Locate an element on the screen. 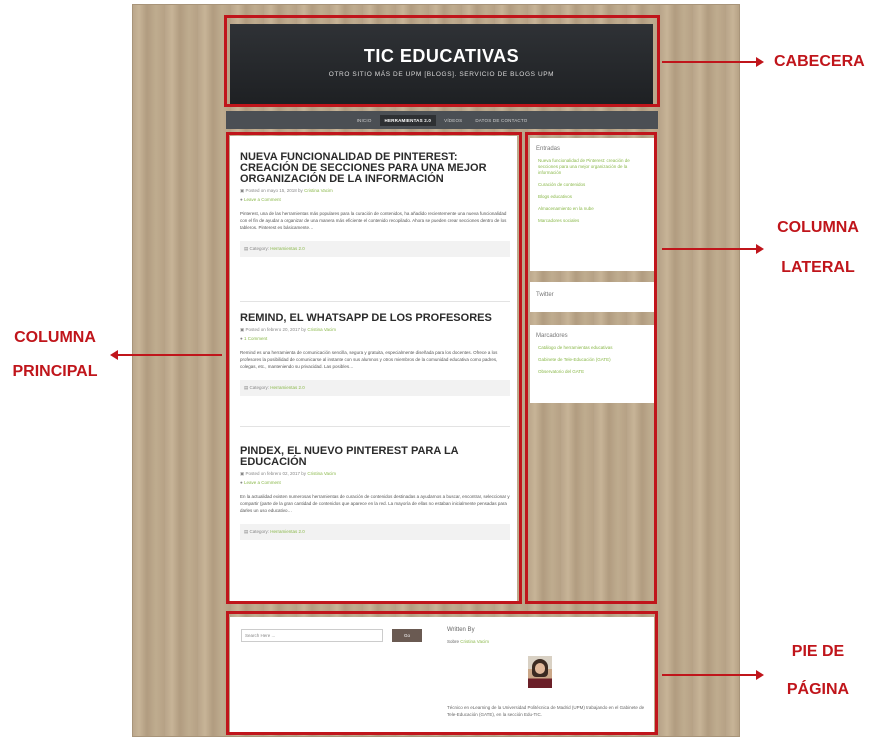  nav-item-inicio: INICIO is located at coordinates (364, 120).